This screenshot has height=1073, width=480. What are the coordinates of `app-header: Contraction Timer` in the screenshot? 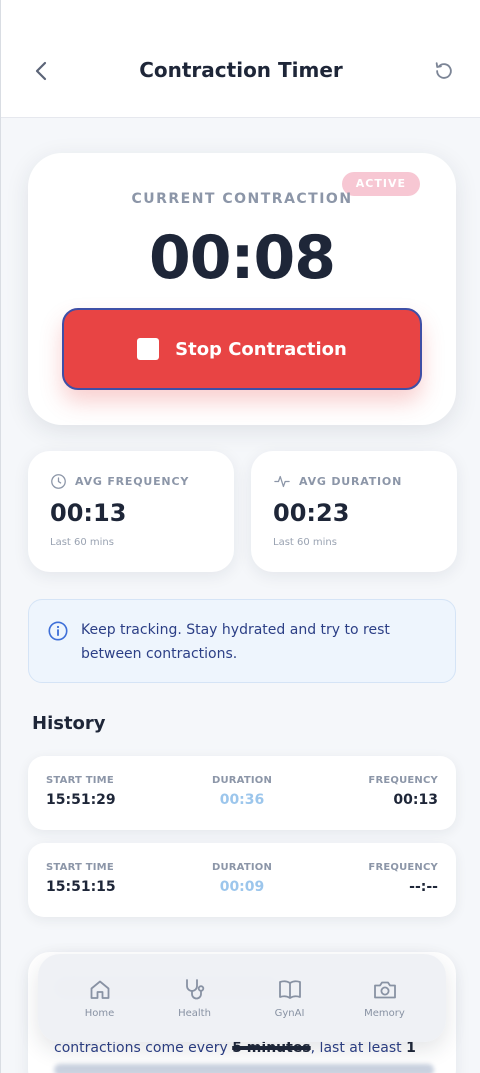 It's located at (240, 59).